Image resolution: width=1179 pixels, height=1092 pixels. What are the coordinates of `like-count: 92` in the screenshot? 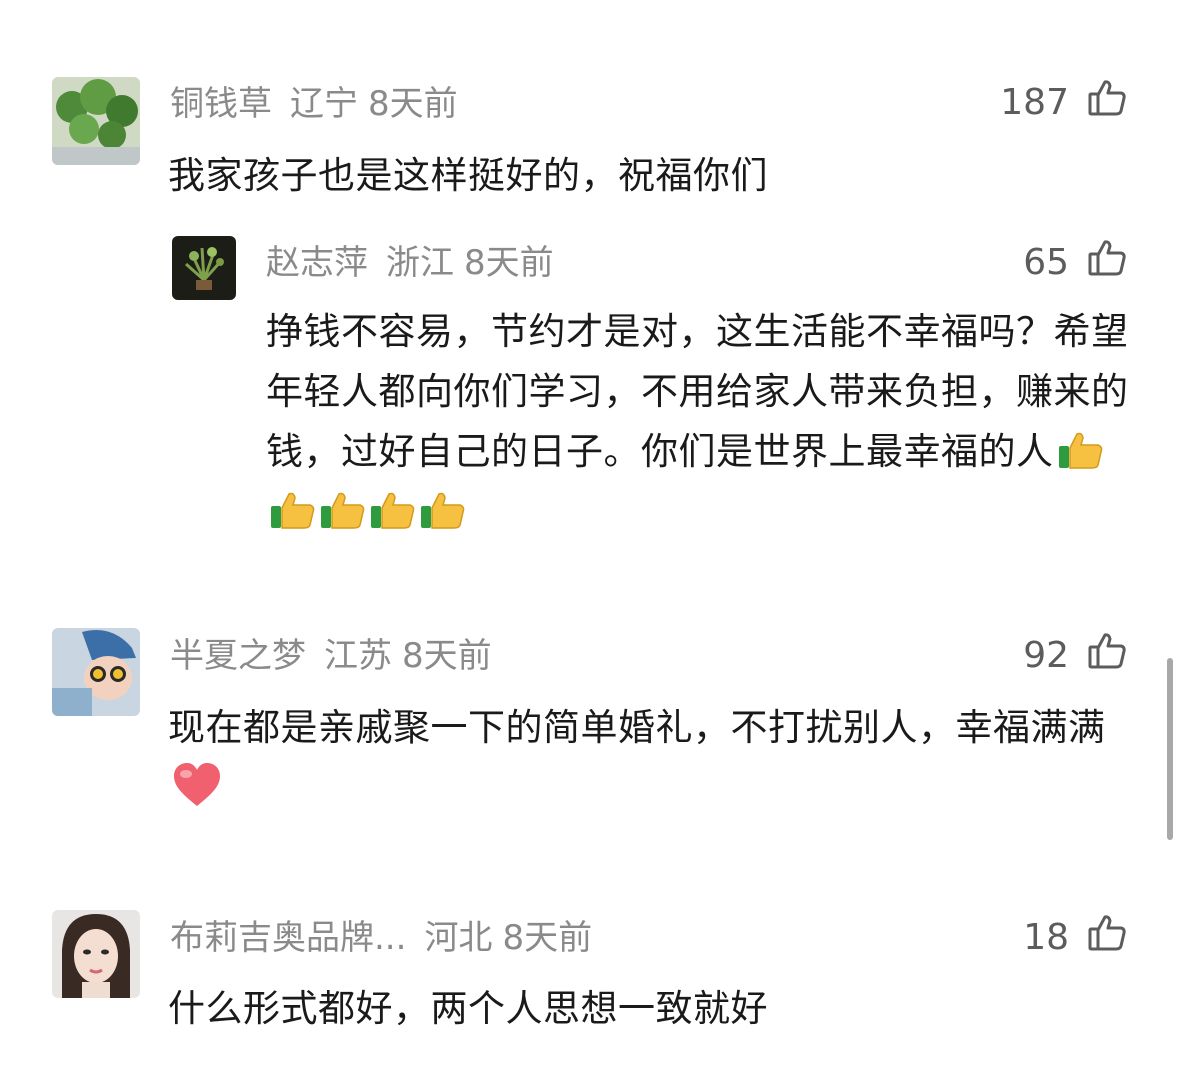 It's located at (1046, 655).